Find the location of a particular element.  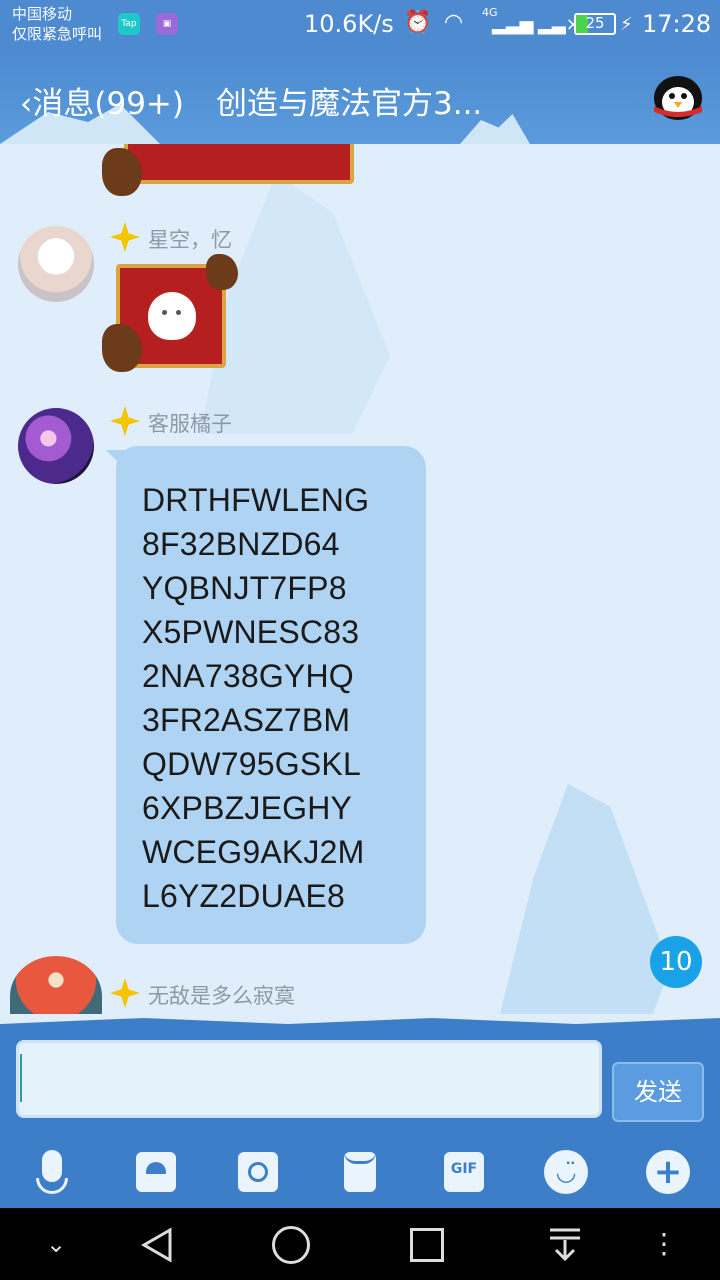

message-line: L6YZ2DUAE8 is located at coordinates (243, 896).